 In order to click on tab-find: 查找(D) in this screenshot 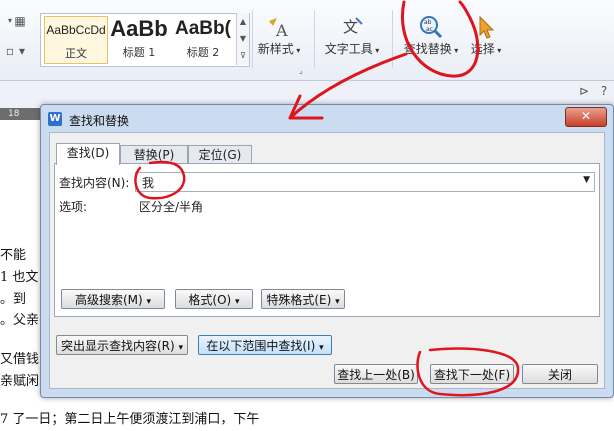, I will do `click(88, 154)`.